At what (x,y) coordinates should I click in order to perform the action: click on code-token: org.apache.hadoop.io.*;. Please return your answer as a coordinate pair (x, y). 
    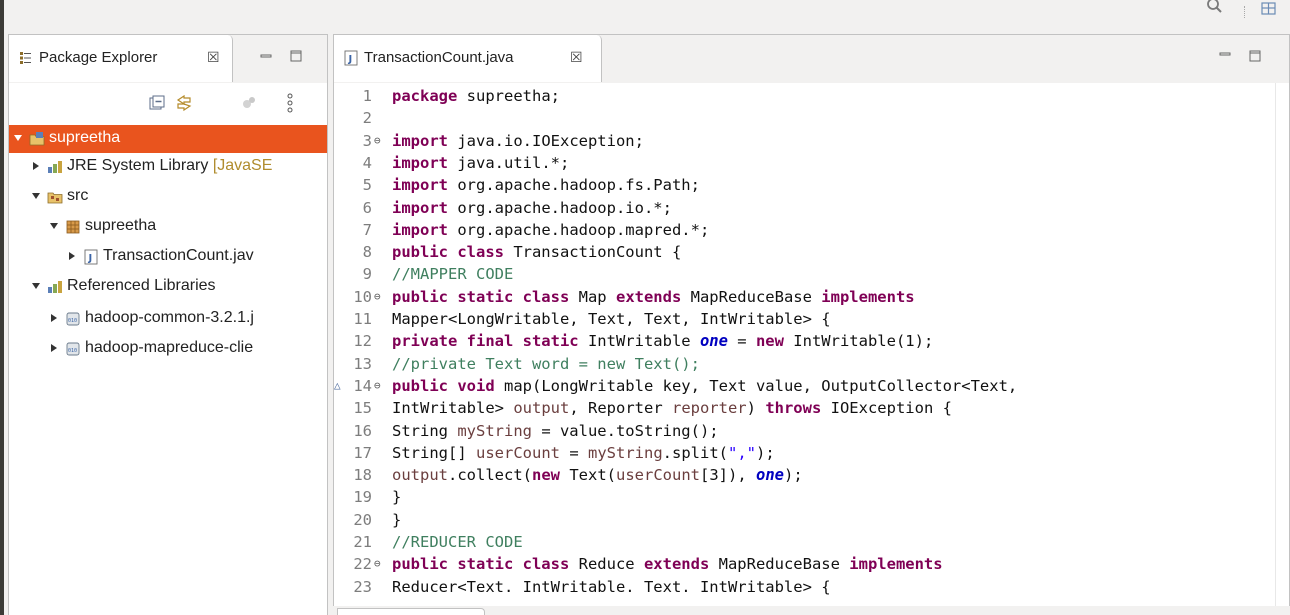
    Looking at the image, I should click on (560, 207).